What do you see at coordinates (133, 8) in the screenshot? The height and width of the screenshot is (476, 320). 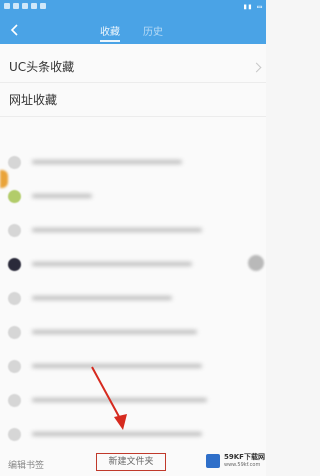 I see `status-bar: ▮▮ ▭` at bounding box center [133, 8].